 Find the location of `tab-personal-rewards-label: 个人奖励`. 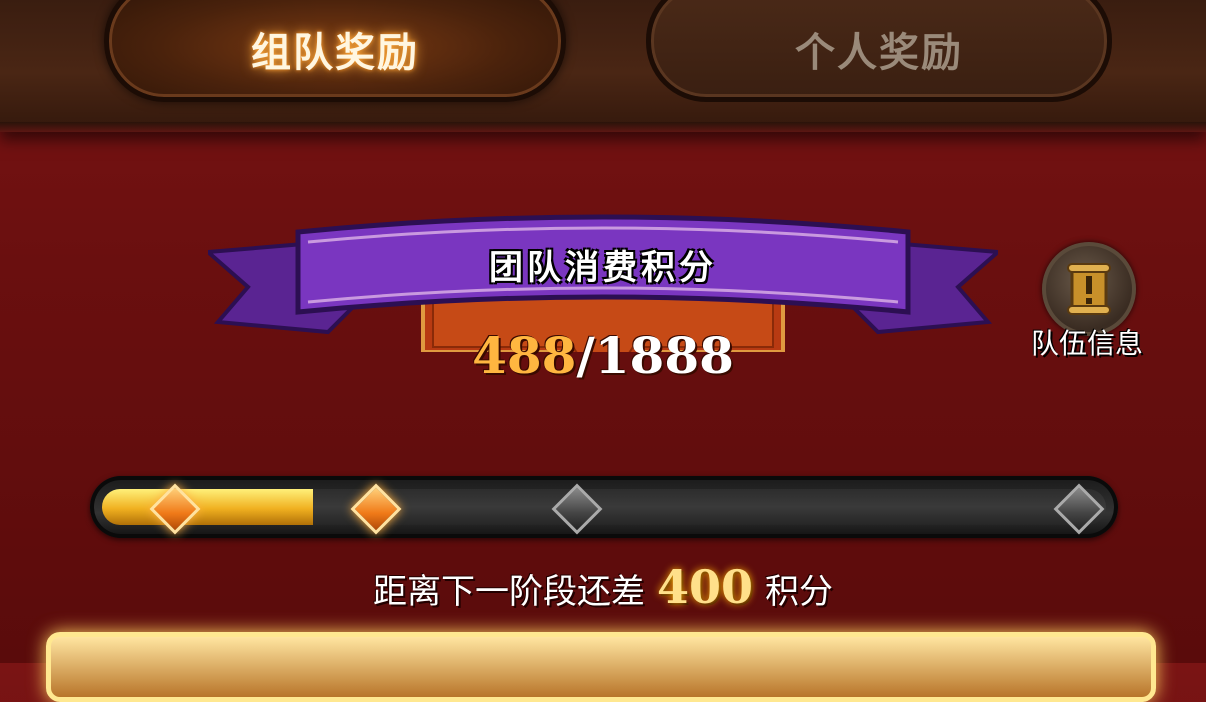

tab-personal-rewards-label: 个人奖励 is located at coordinates (879, 53).